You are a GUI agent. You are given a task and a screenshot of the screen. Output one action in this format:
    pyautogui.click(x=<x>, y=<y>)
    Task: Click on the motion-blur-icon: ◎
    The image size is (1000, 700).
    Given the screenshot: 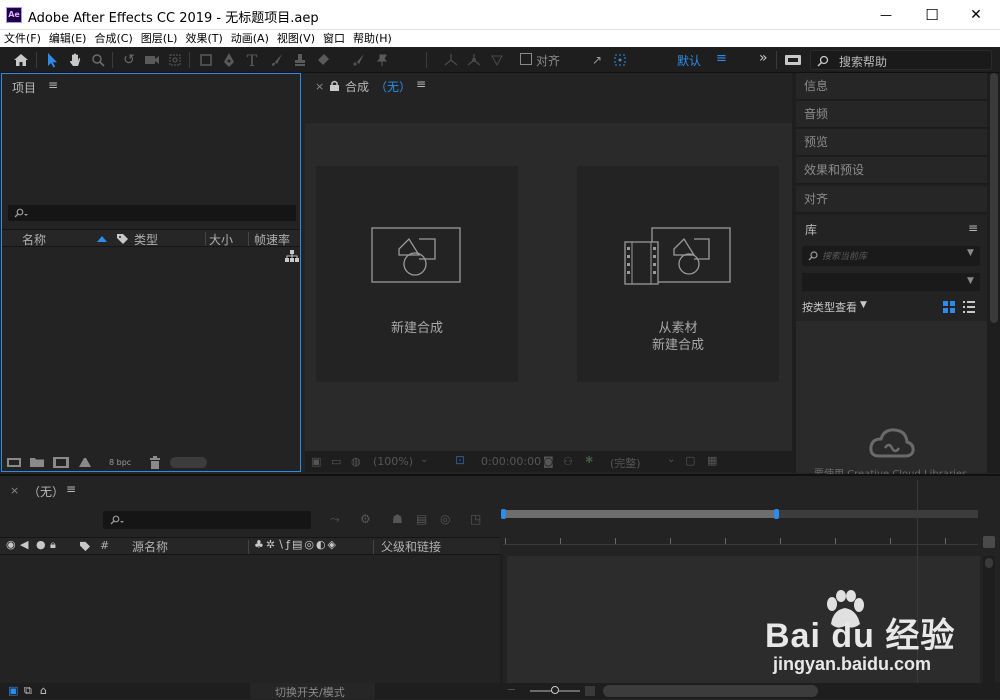 What is the action you would take?
    pyautogui.click(x=445, y=519)
    